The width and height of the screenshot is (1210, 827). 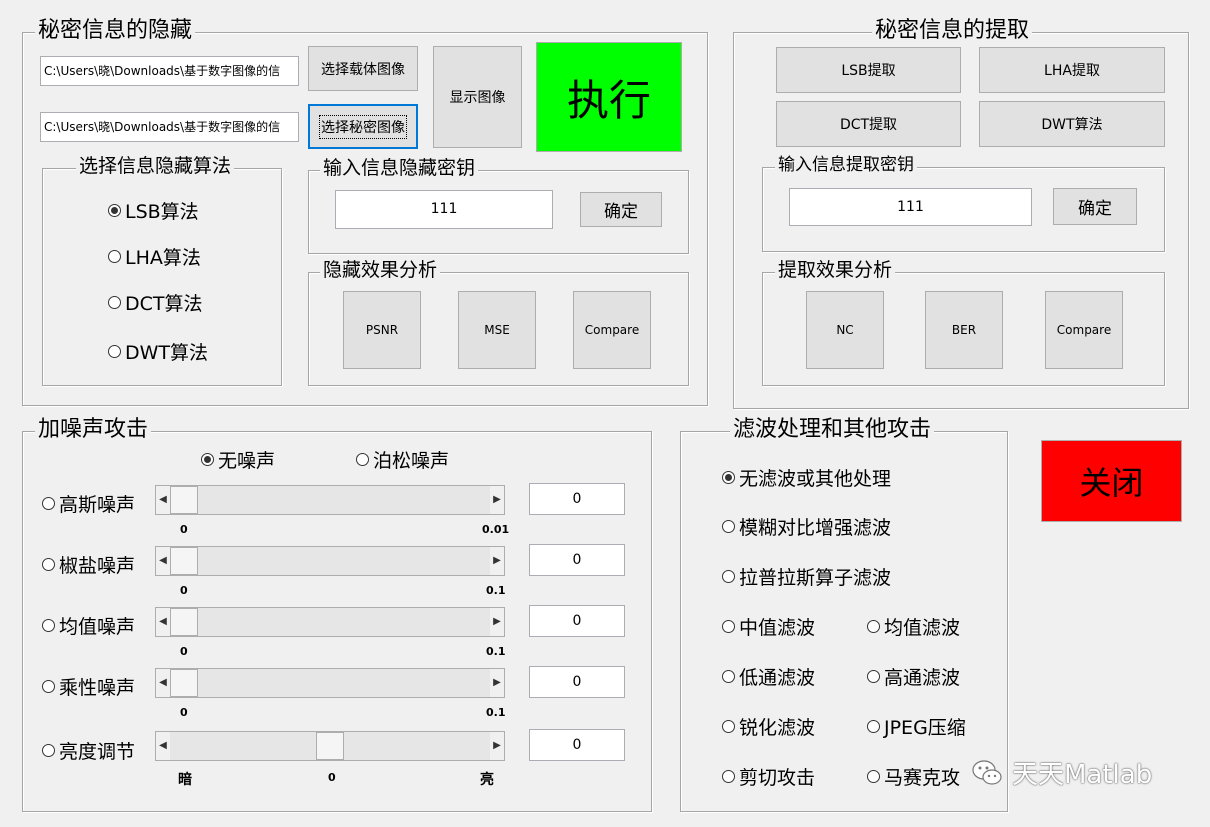 I want to click on slider-max-label: 0.1, so click(x=496, y=712).